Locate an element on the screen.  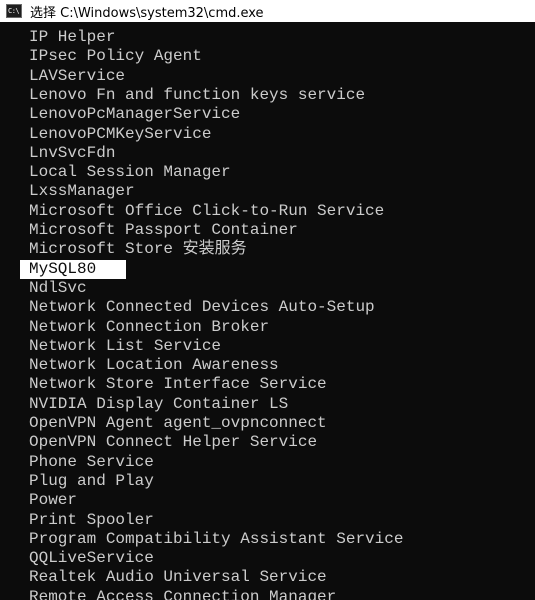
console-line: Program Compatibility Assistant Service is located at coordinates (216, 539).